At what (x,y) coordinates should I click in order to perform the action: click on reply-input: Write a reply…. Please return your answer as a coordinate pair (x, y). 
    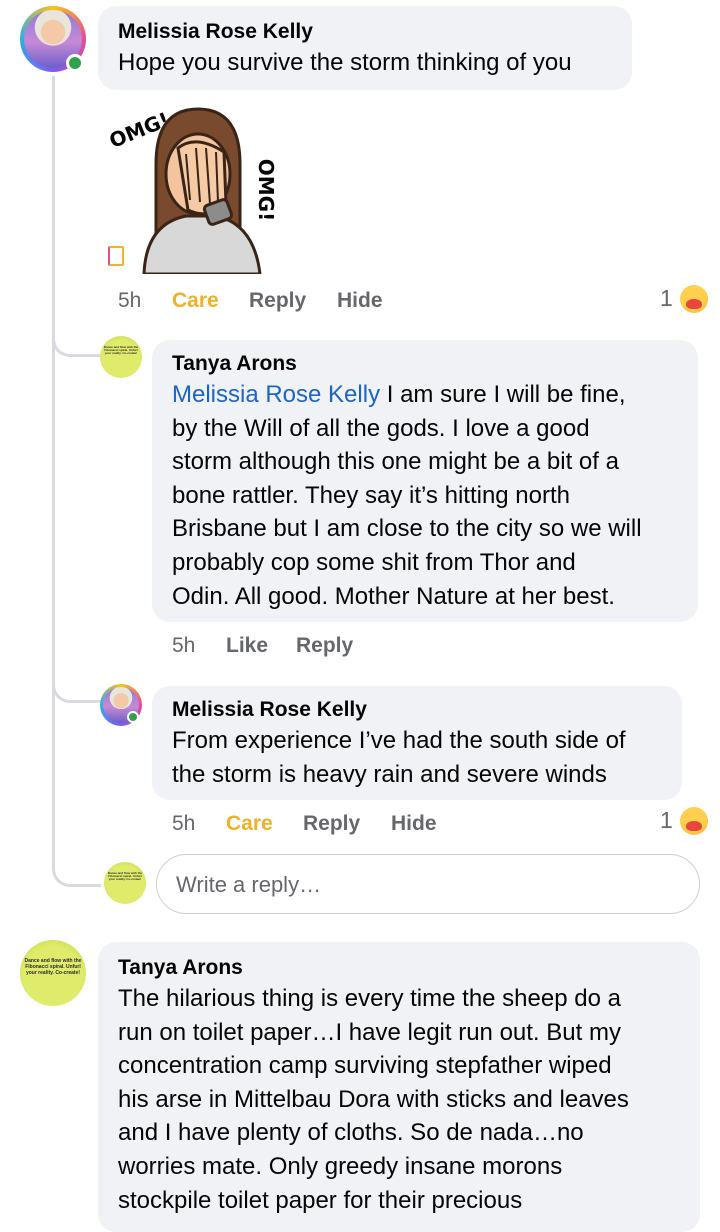
    Looking at the image, I should click on (428, 884).